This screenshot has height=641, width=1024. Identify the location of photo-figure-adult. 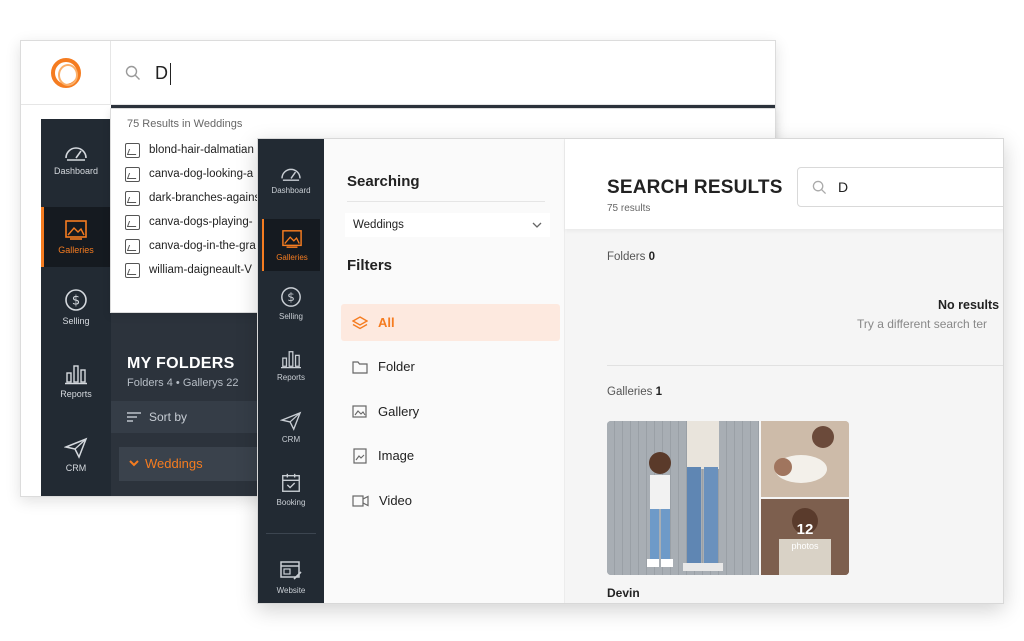
(703, 496).